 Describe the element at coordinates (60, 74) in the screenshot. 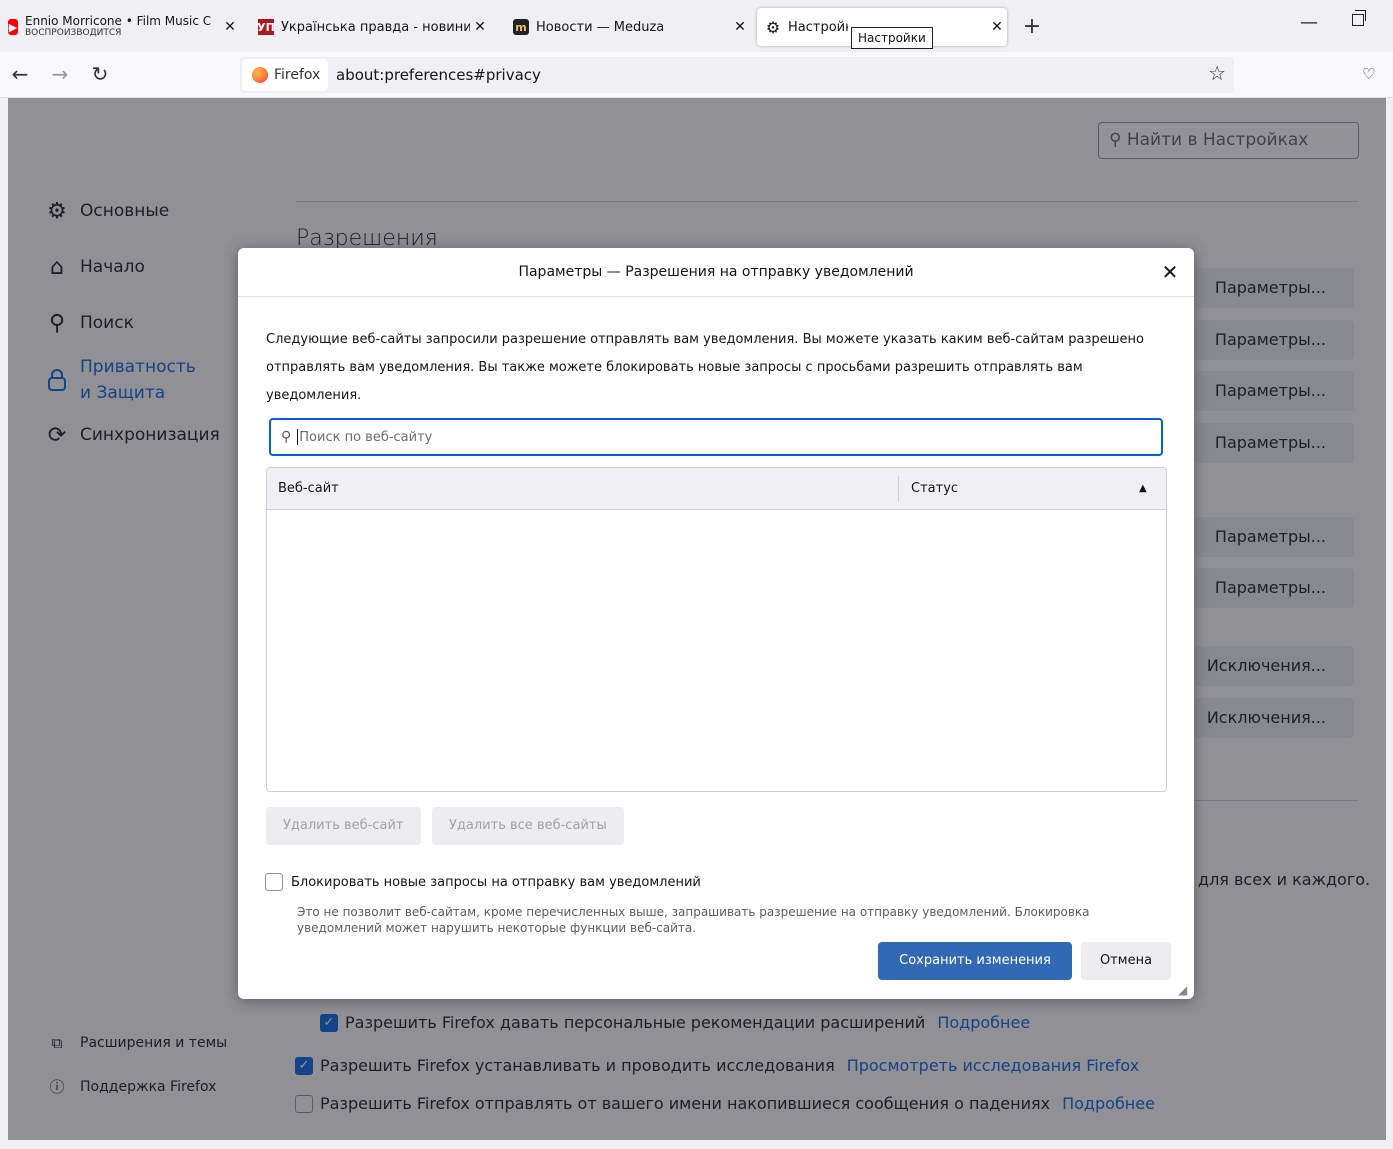

I see `forward-button: →` at that location.